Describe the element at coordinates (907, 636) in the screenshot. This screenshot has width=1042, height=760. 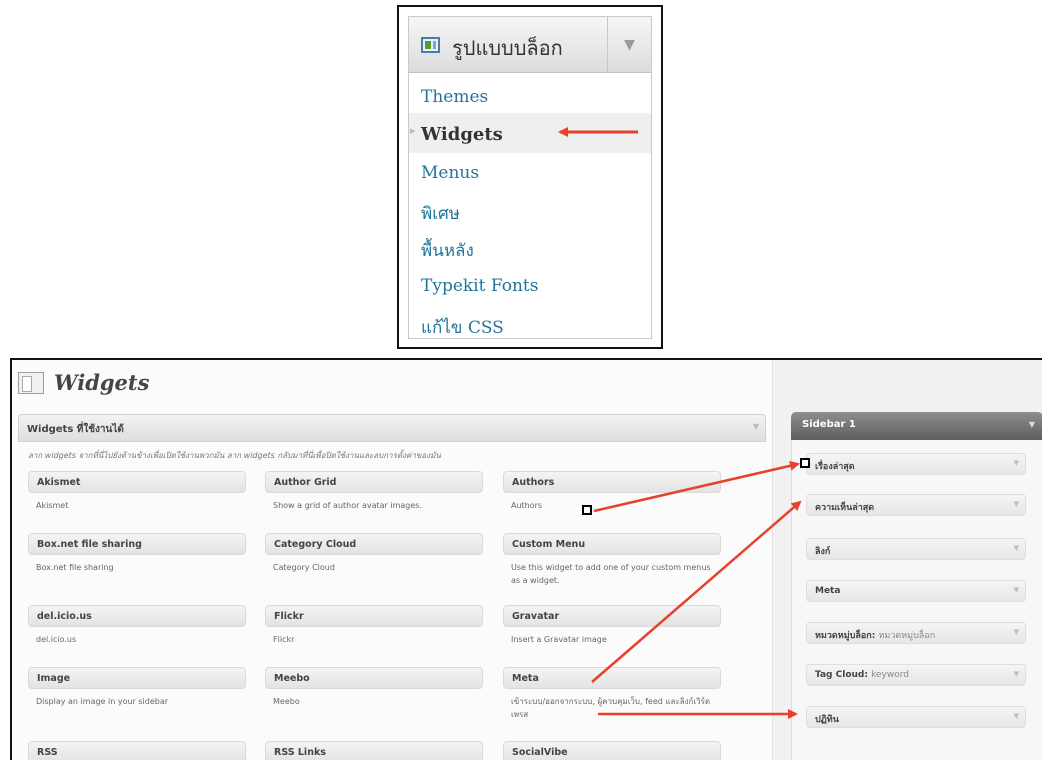
I see `sidebar-widget-subtitle: หมวดหมู่บล็อก` at that location.